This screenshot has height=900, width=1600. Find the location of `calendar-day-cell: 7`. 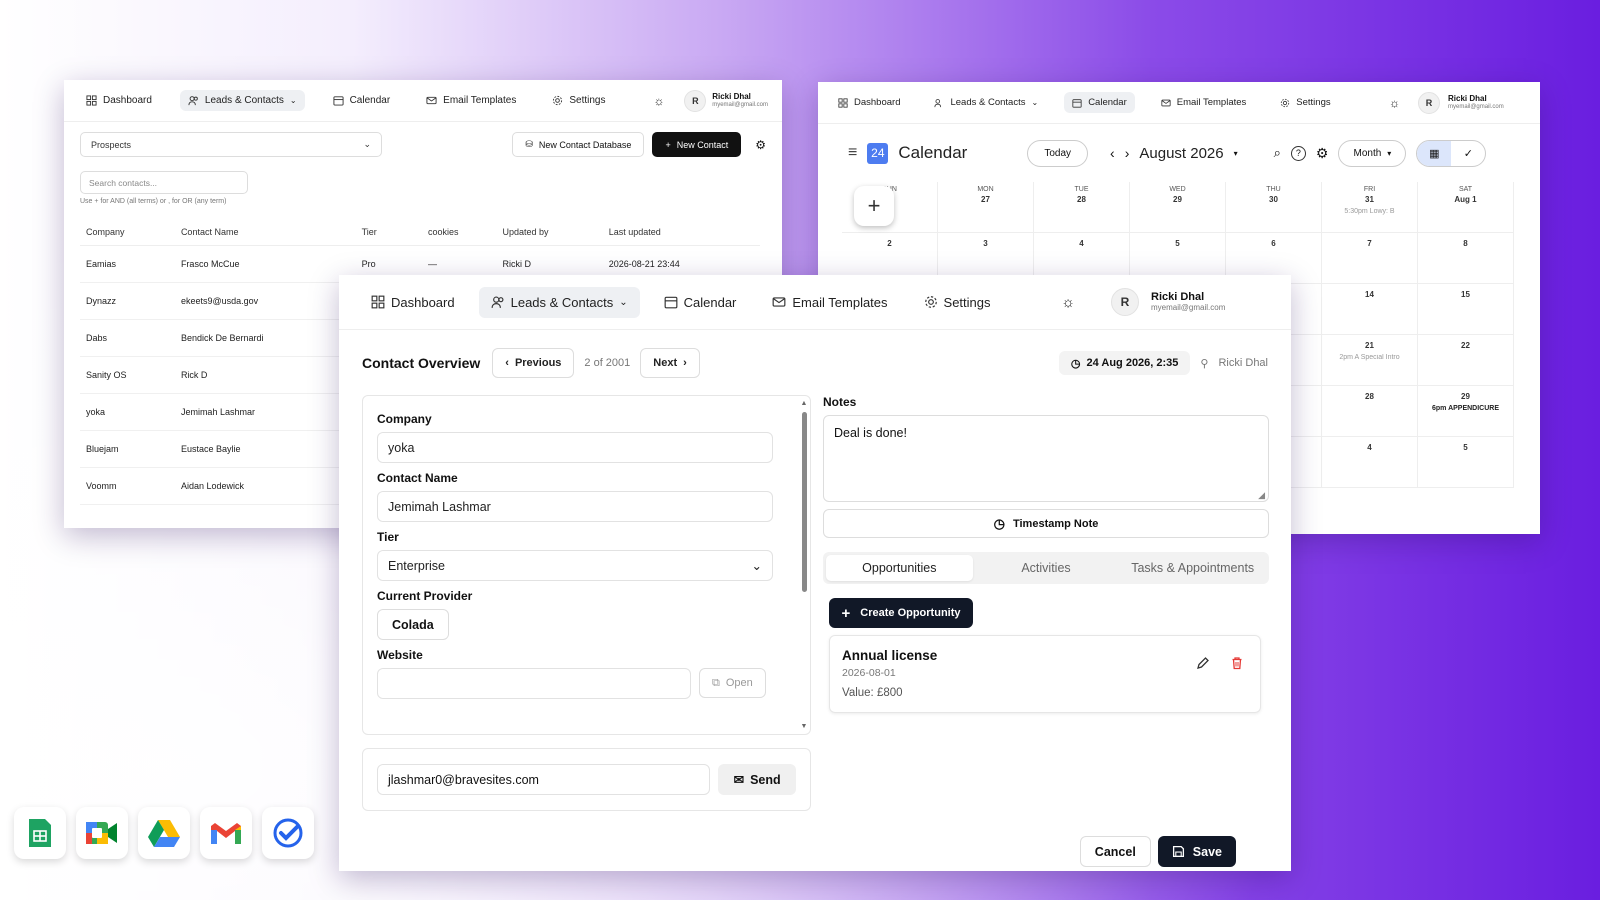

calendar-day-cell: 7 is located at coordinates (1370, 258).